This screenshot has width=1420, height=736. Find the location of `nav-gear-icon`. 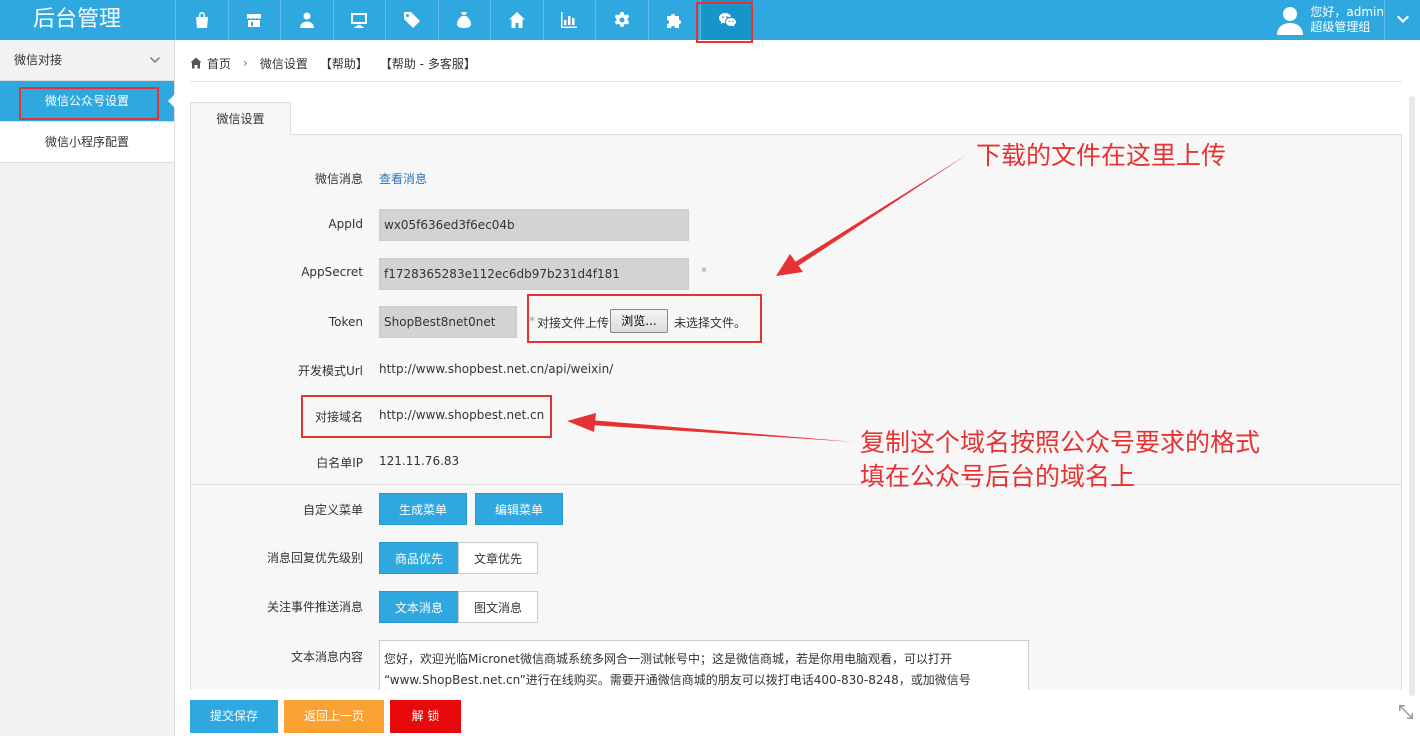

nav-gear-icon is located at coordinates (621, 20).